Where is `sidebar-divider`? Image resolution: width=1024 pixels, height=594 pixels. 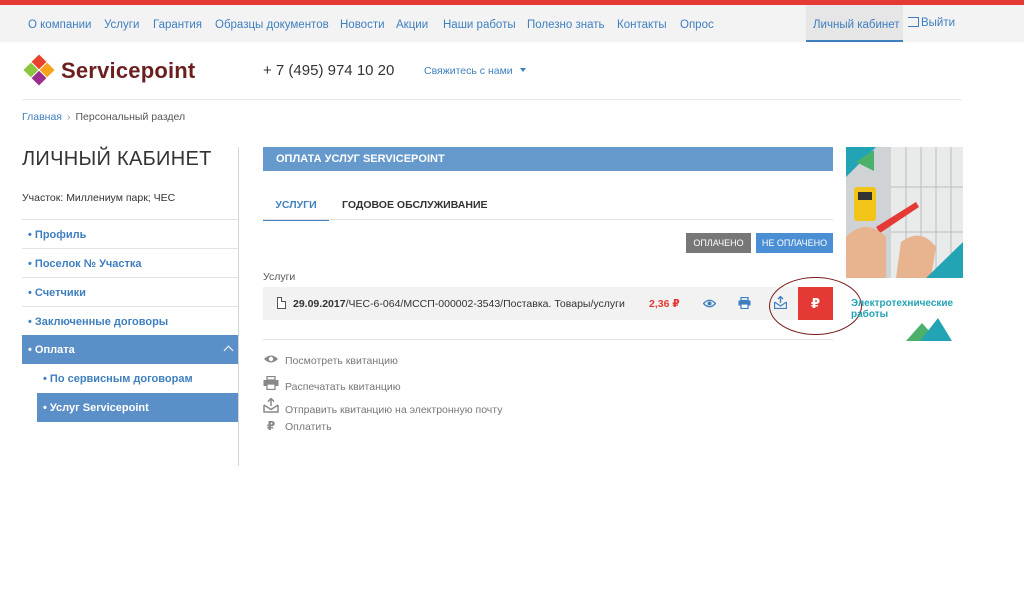
sidebar-divider is located at coordinates (238, 306).